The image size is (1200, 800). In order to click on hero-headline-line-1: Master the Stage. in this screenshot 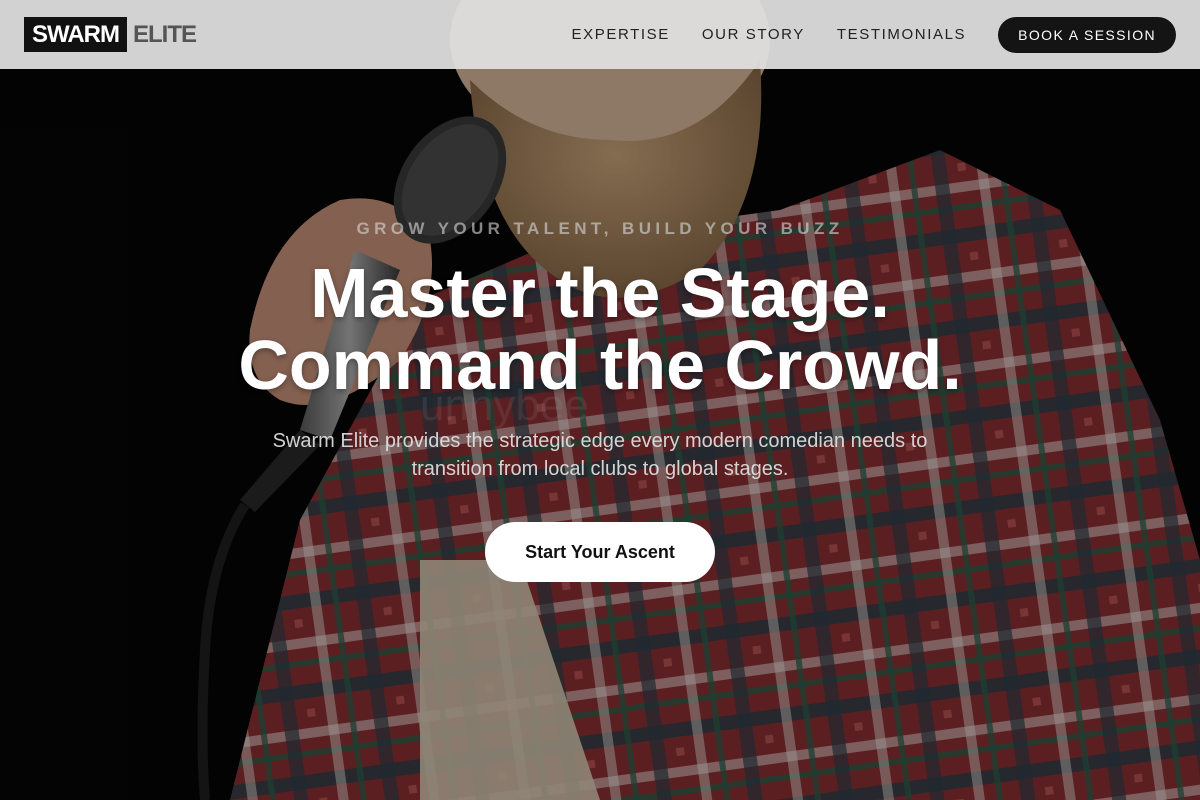, I will do `click(600, 293)`.